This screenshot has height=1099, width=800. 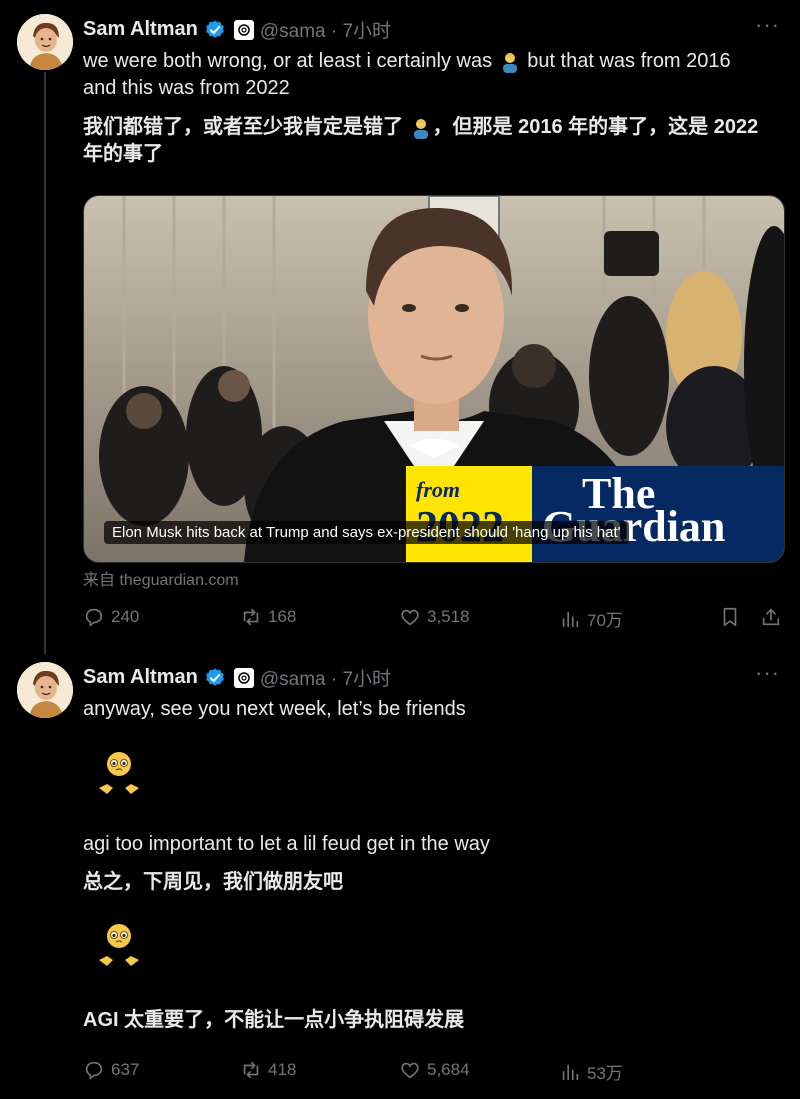 What do you see at coordinates (125, 616) in the screenshot?
I see `reply-count: 240` at bounding box center [125, 616].